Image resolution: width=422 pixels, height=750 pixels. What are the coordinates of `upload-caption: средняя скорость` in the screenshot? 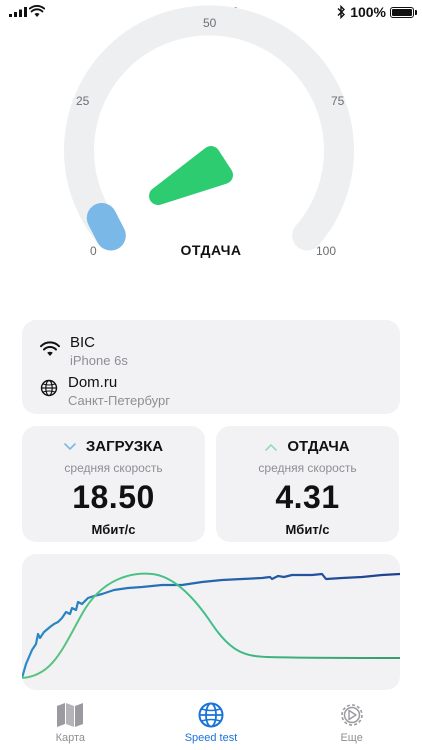 It's located at (307, 468).